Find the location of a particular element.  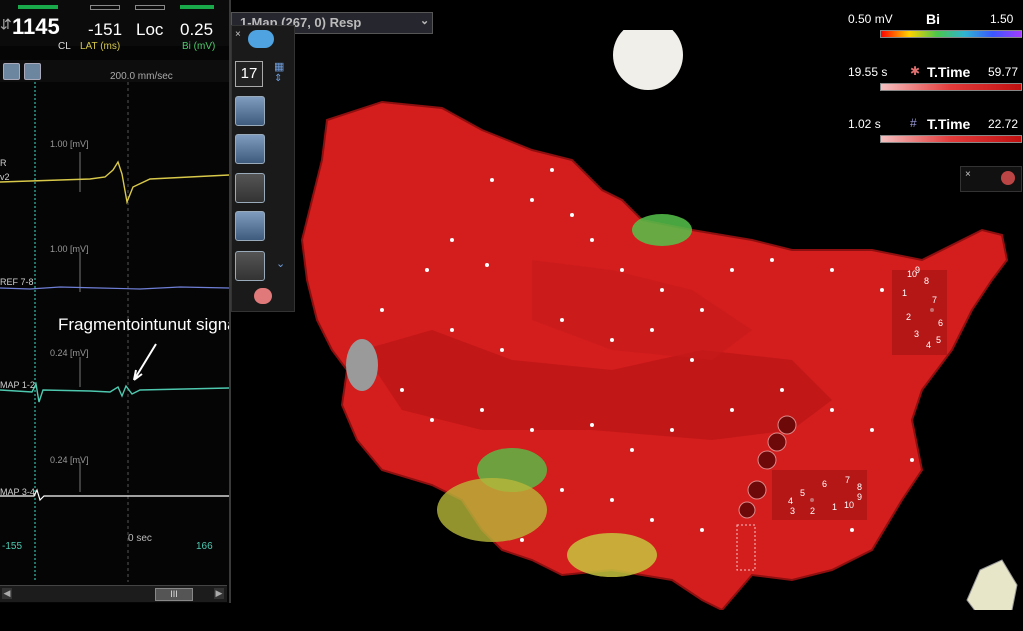

time-right: 166 is located at coordinates (204, 546).